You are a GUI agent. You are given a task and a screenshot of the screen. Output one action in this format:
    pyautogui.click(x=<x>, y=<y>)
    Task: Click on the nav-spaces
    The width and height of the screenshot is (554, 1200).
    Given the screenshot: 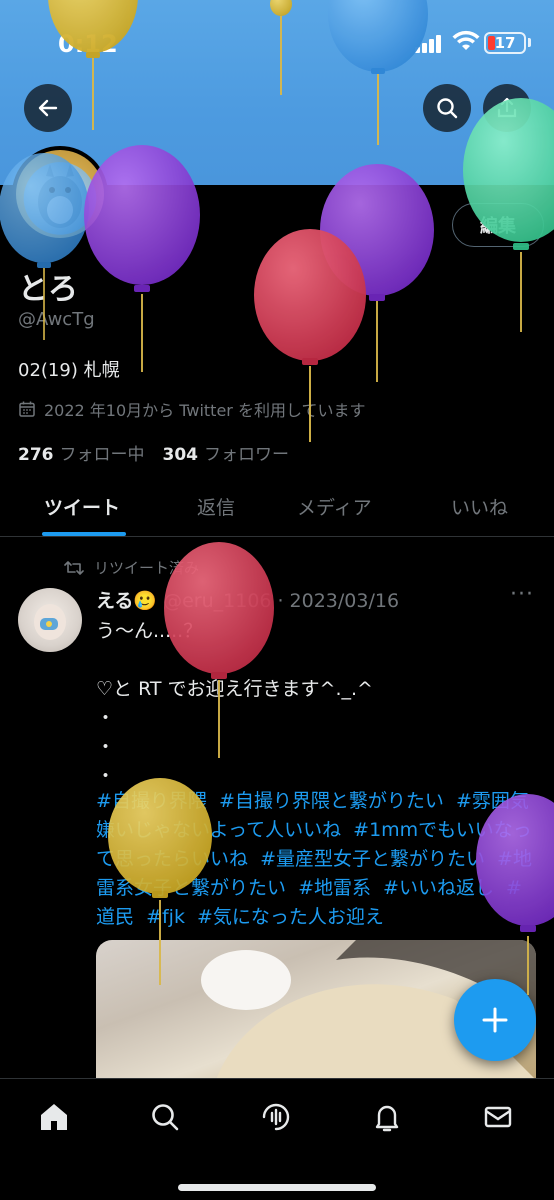 What is the action you would take?
    pyautogui.click(x=276, y=1117)
    